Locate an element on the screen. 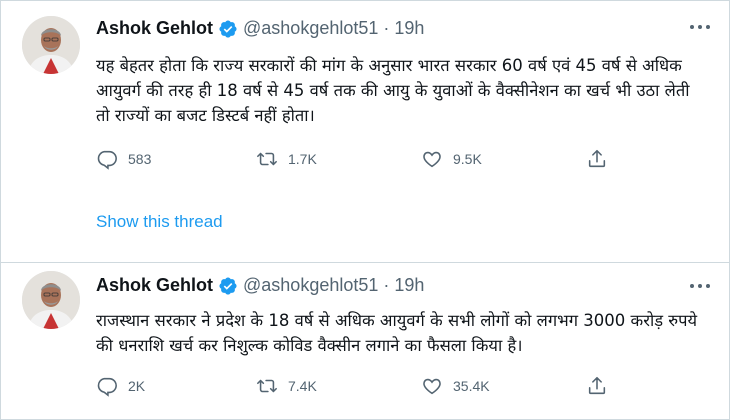  tweet-actions: 2K 7.4K 35.4K is located at coordinates (366, 387).